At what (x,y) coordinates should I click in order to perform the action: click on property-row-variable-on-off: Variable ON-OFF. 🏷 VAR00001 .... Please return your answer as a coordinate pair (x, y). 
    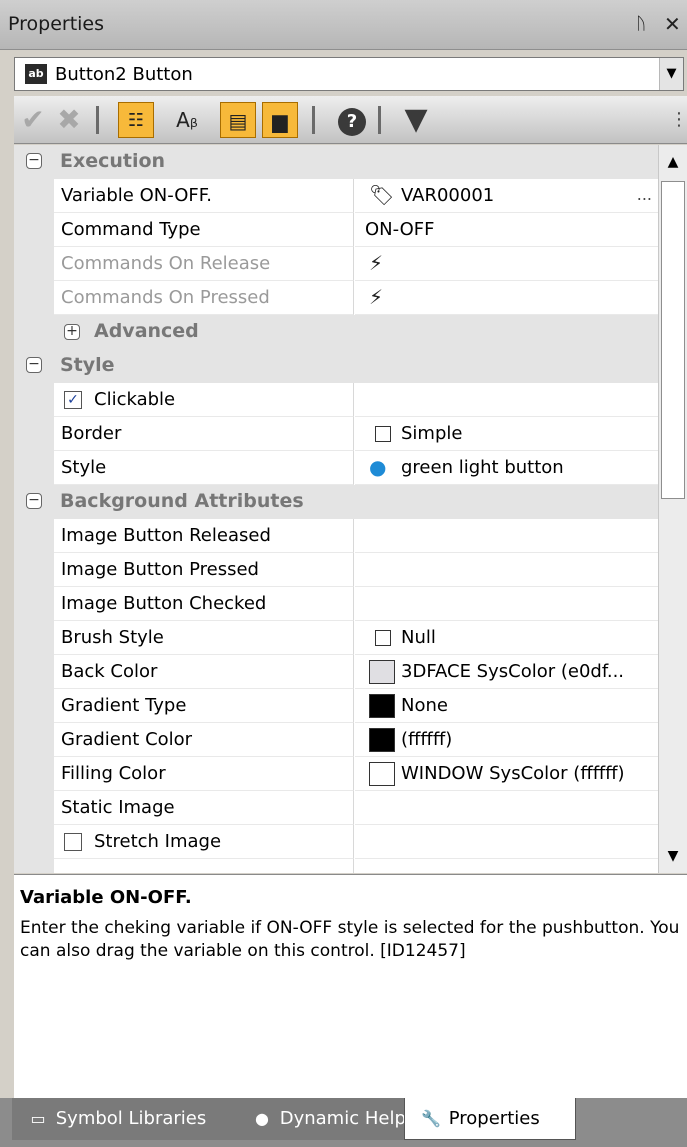
    Looking at the image, I should click on (336, 196).